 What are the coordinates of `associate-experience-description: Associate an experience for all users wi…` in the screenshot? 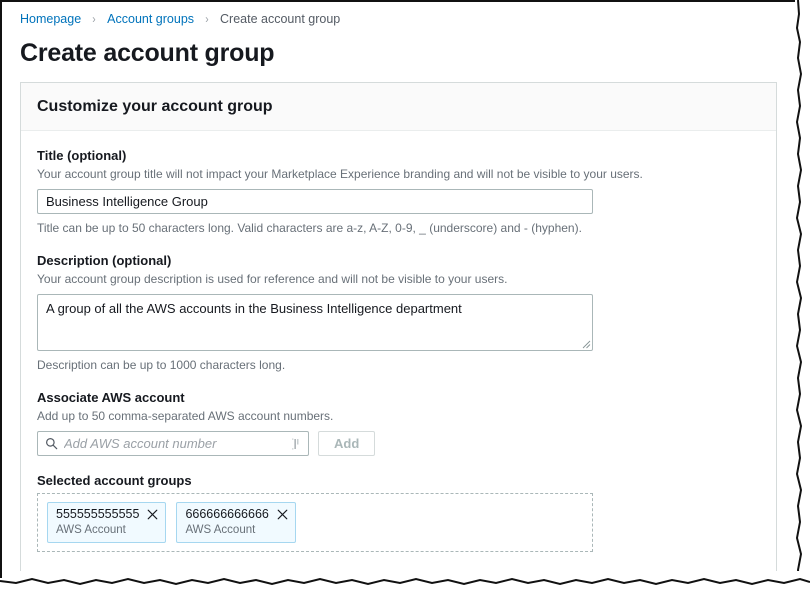 It's located at (347, 592).